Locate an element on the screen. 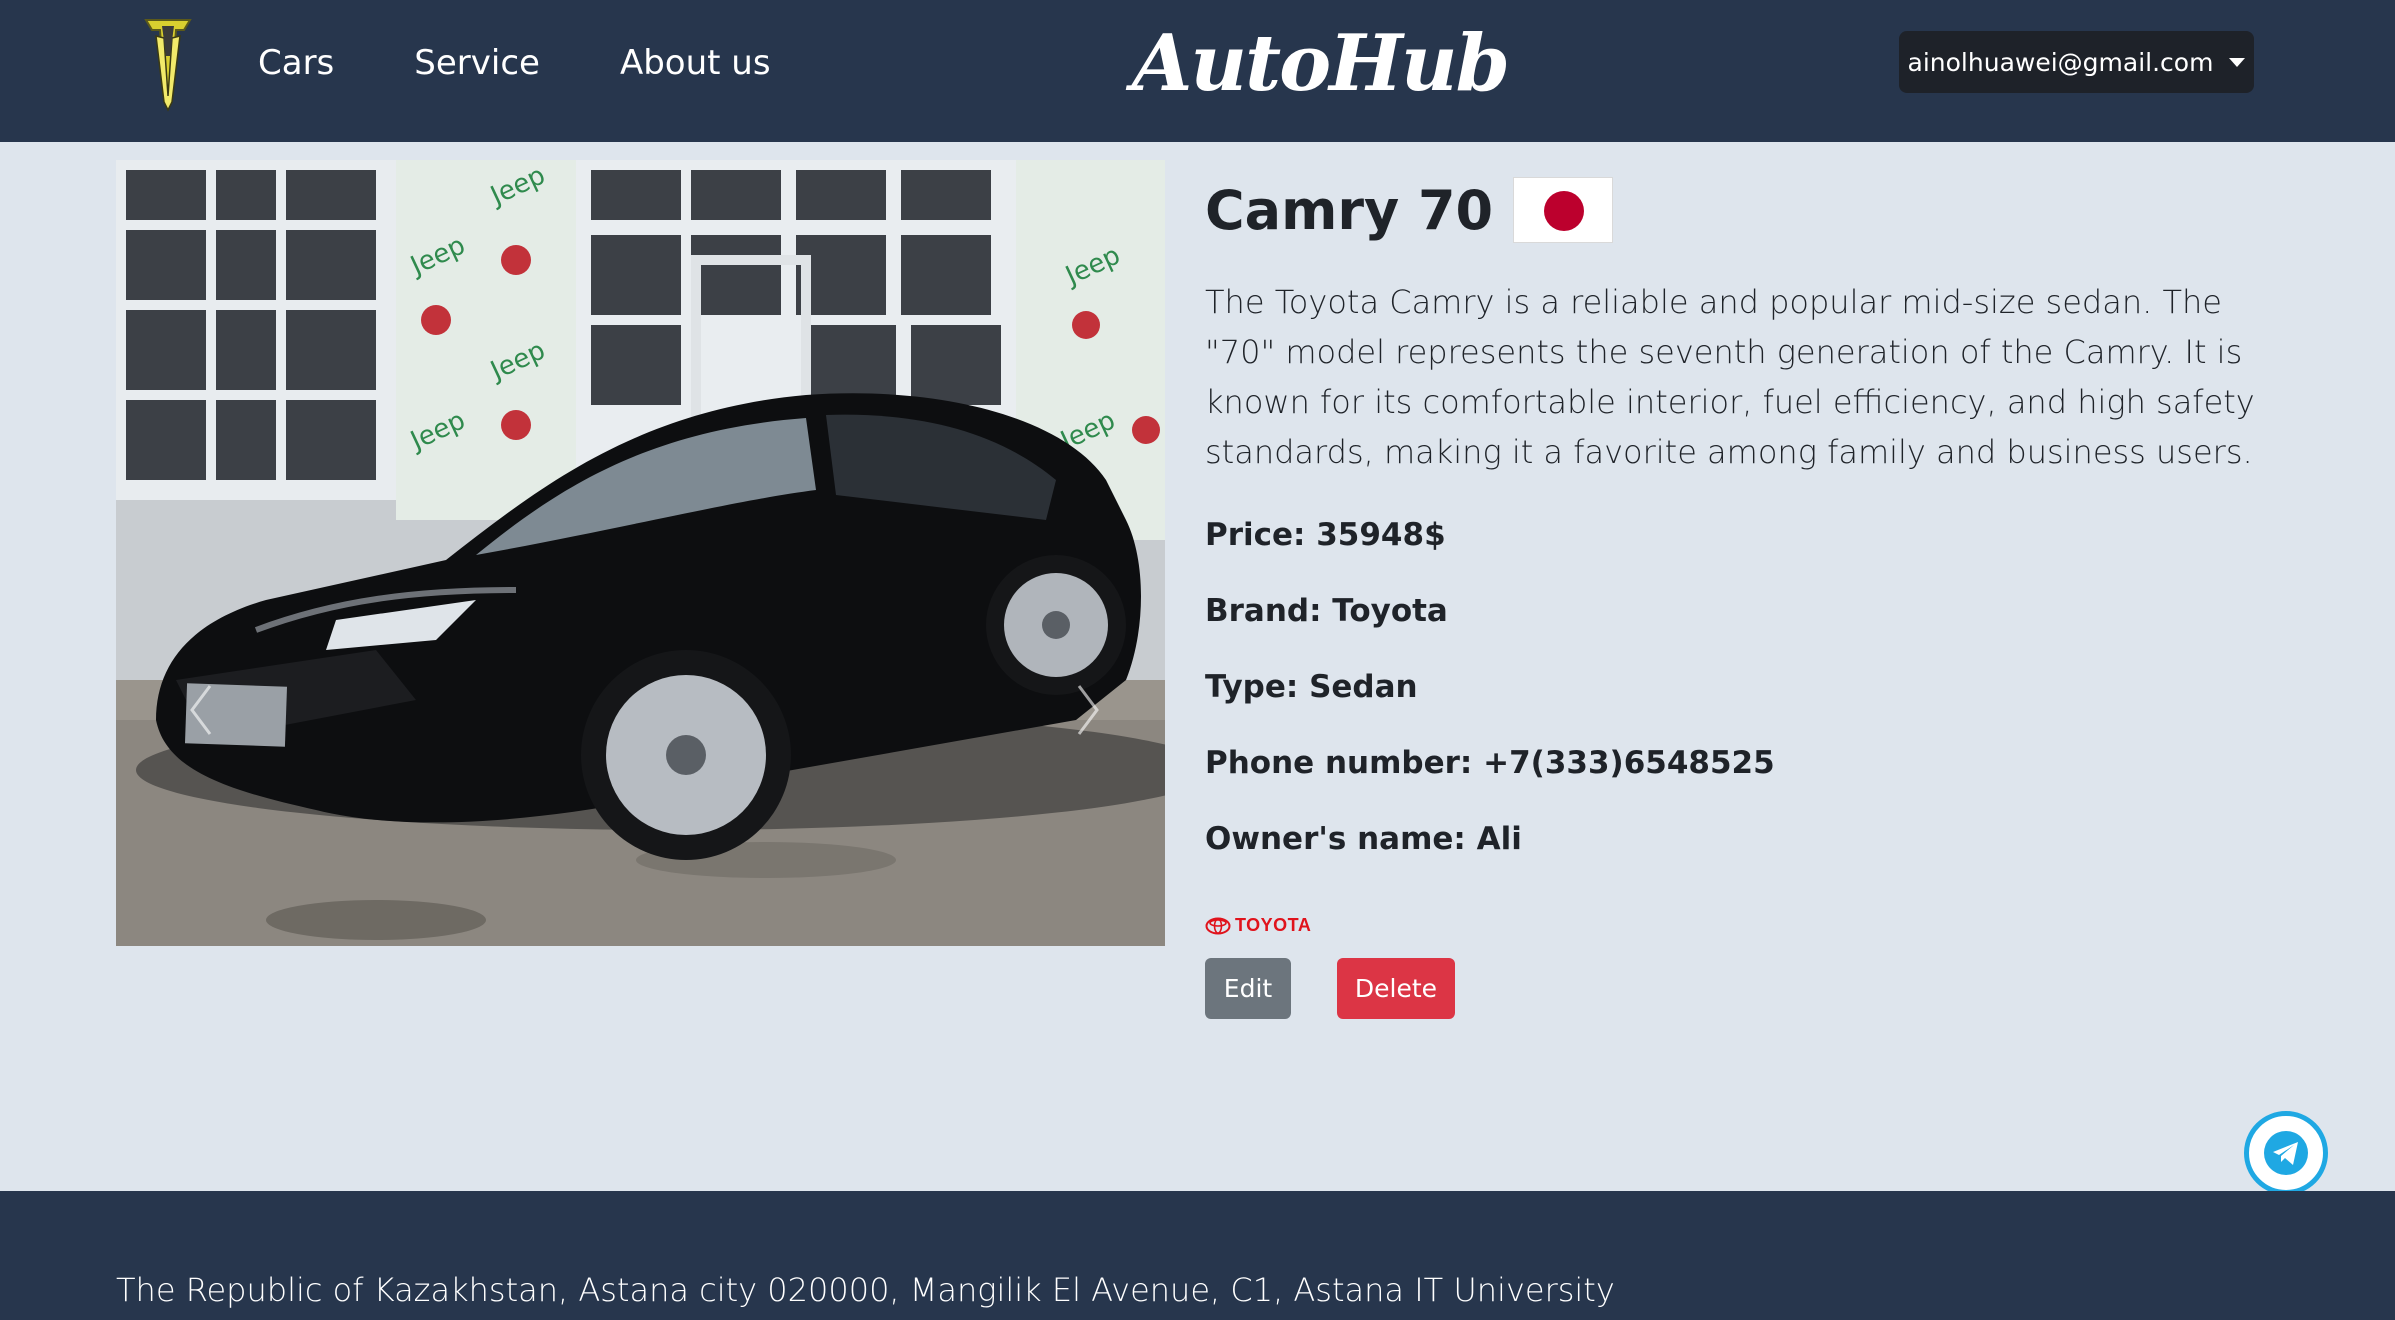 The width and height of the screenshot is (2395, 1320). chevron-left-icon is located at coordinates (201, 710).